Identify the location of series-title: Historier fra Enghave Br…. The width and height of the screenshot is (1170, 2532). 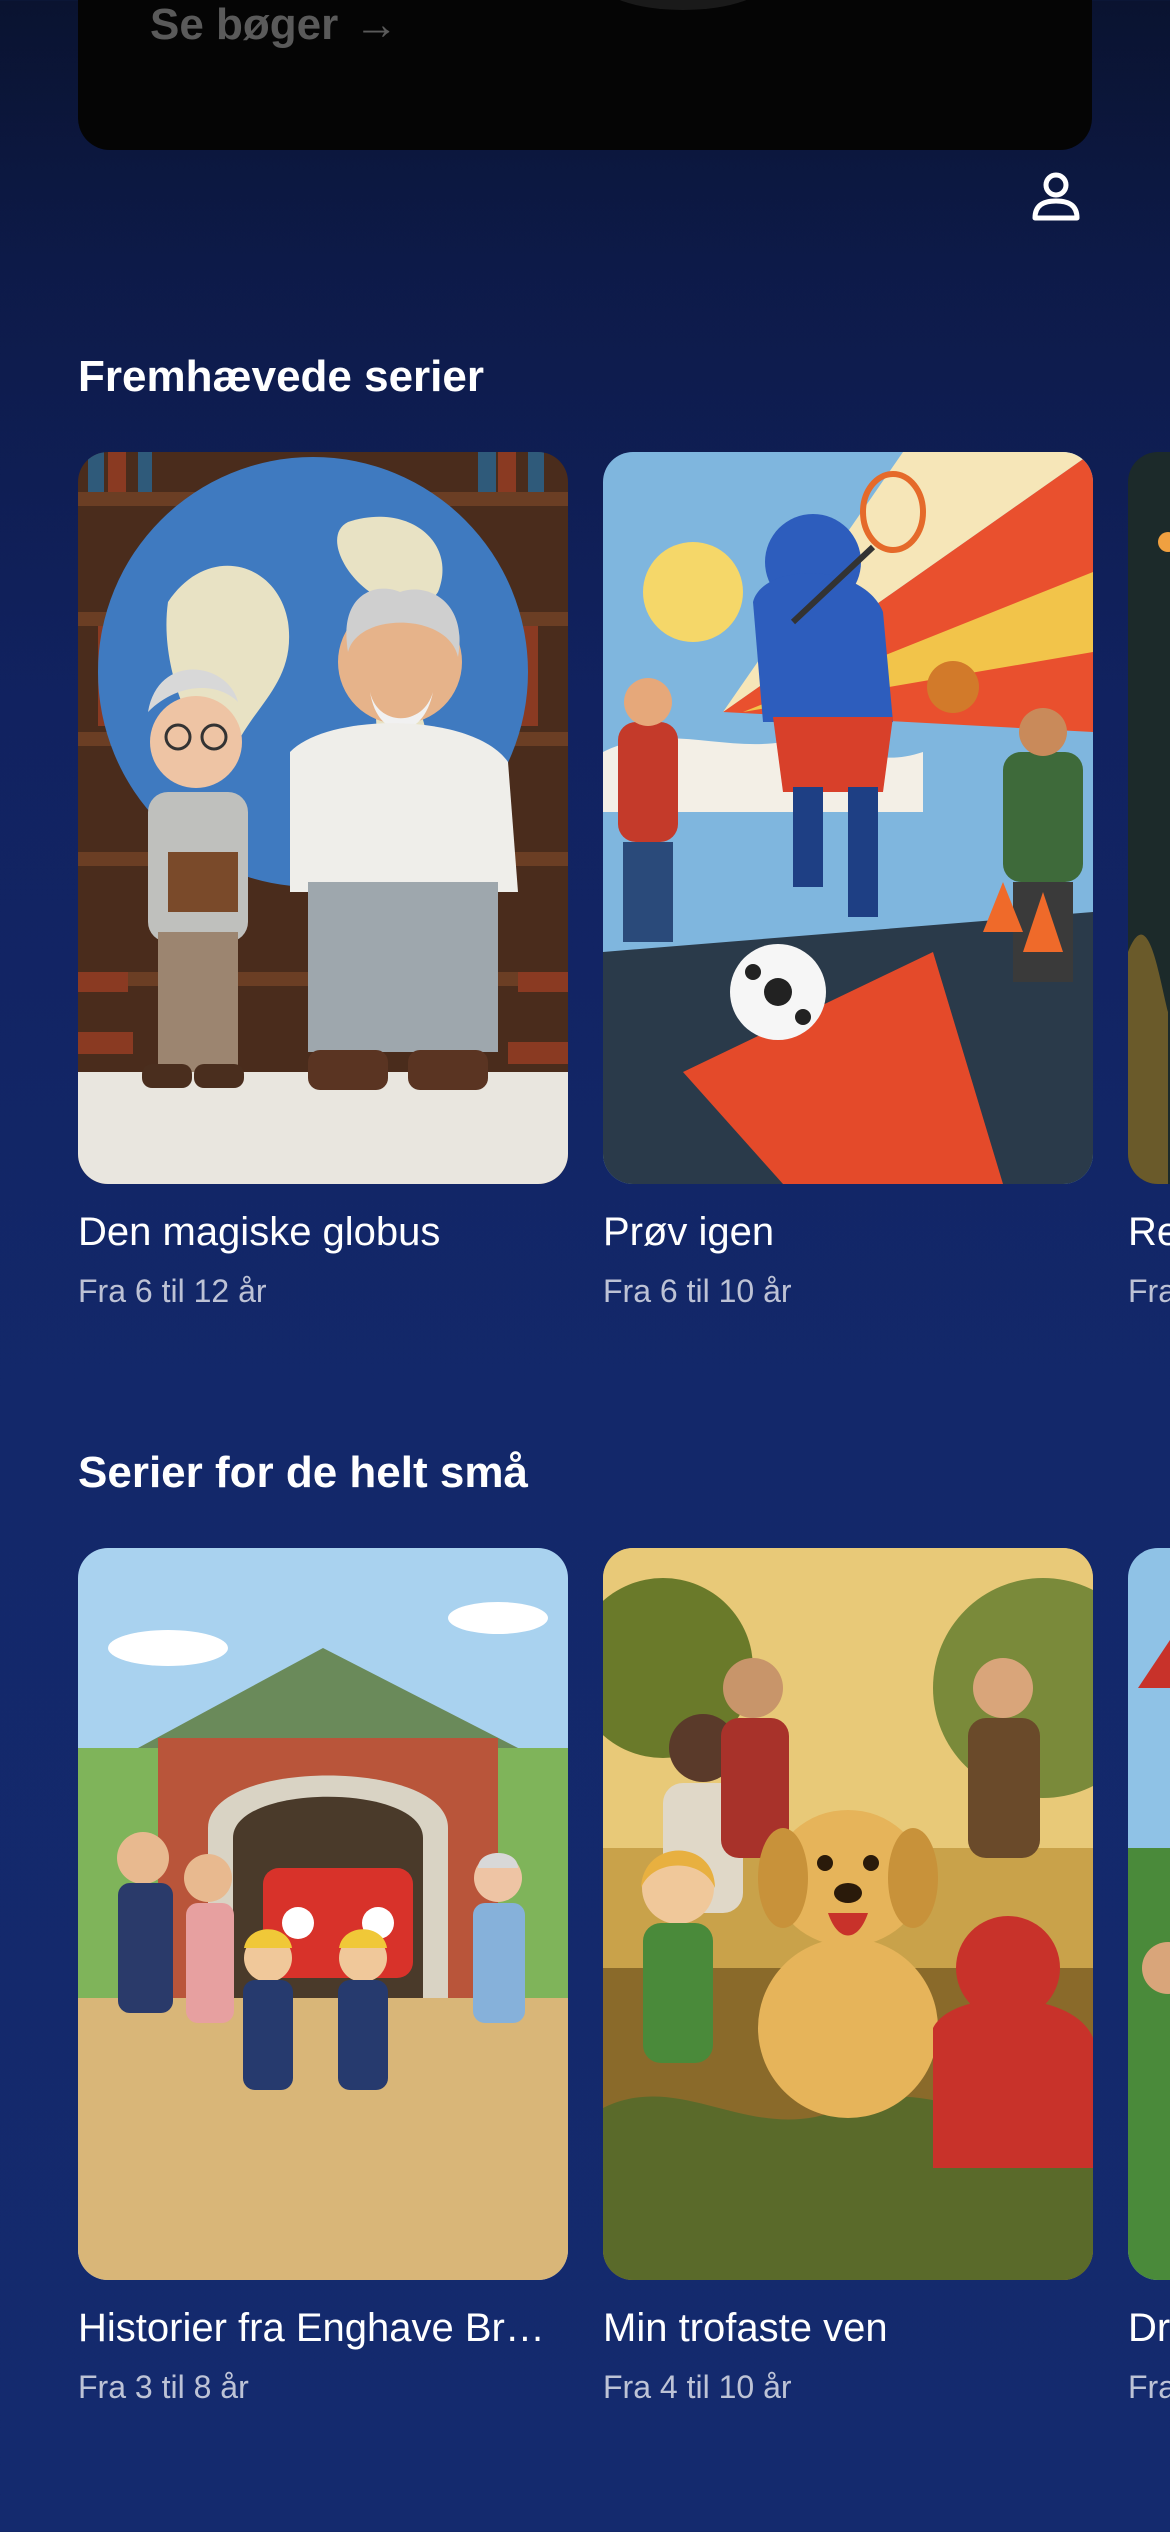
(311, 2328).